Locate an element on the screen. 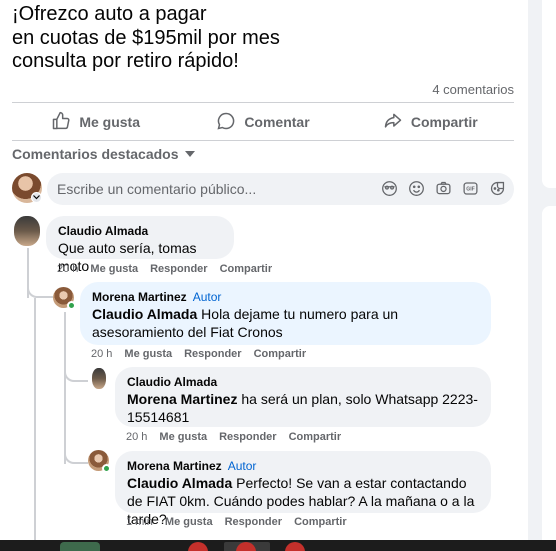  svg-text: GIF is located at coordinates (470, 190).